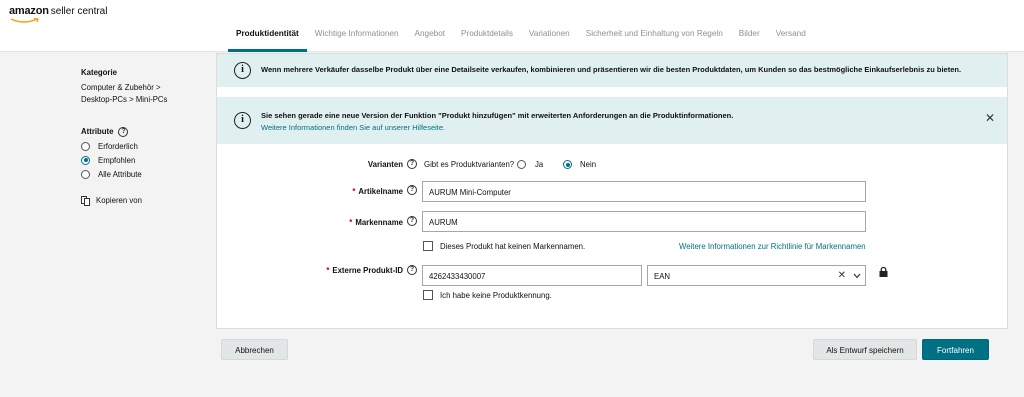  I want to click on variants-yes-label: Ja, so click(539, 164).